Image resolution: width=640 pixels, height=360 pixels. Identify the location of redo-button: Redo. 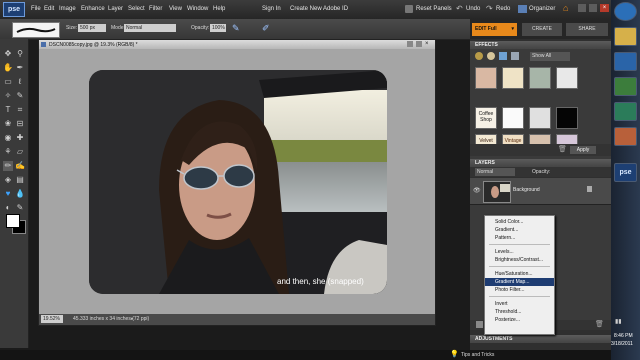
(503, 9).